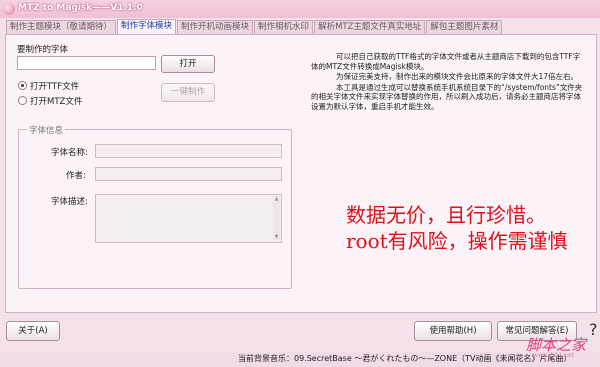  Describe the element at coordinates (276, 199) in the screenshot. I see `scroll-up-icon: ▲` at that location.